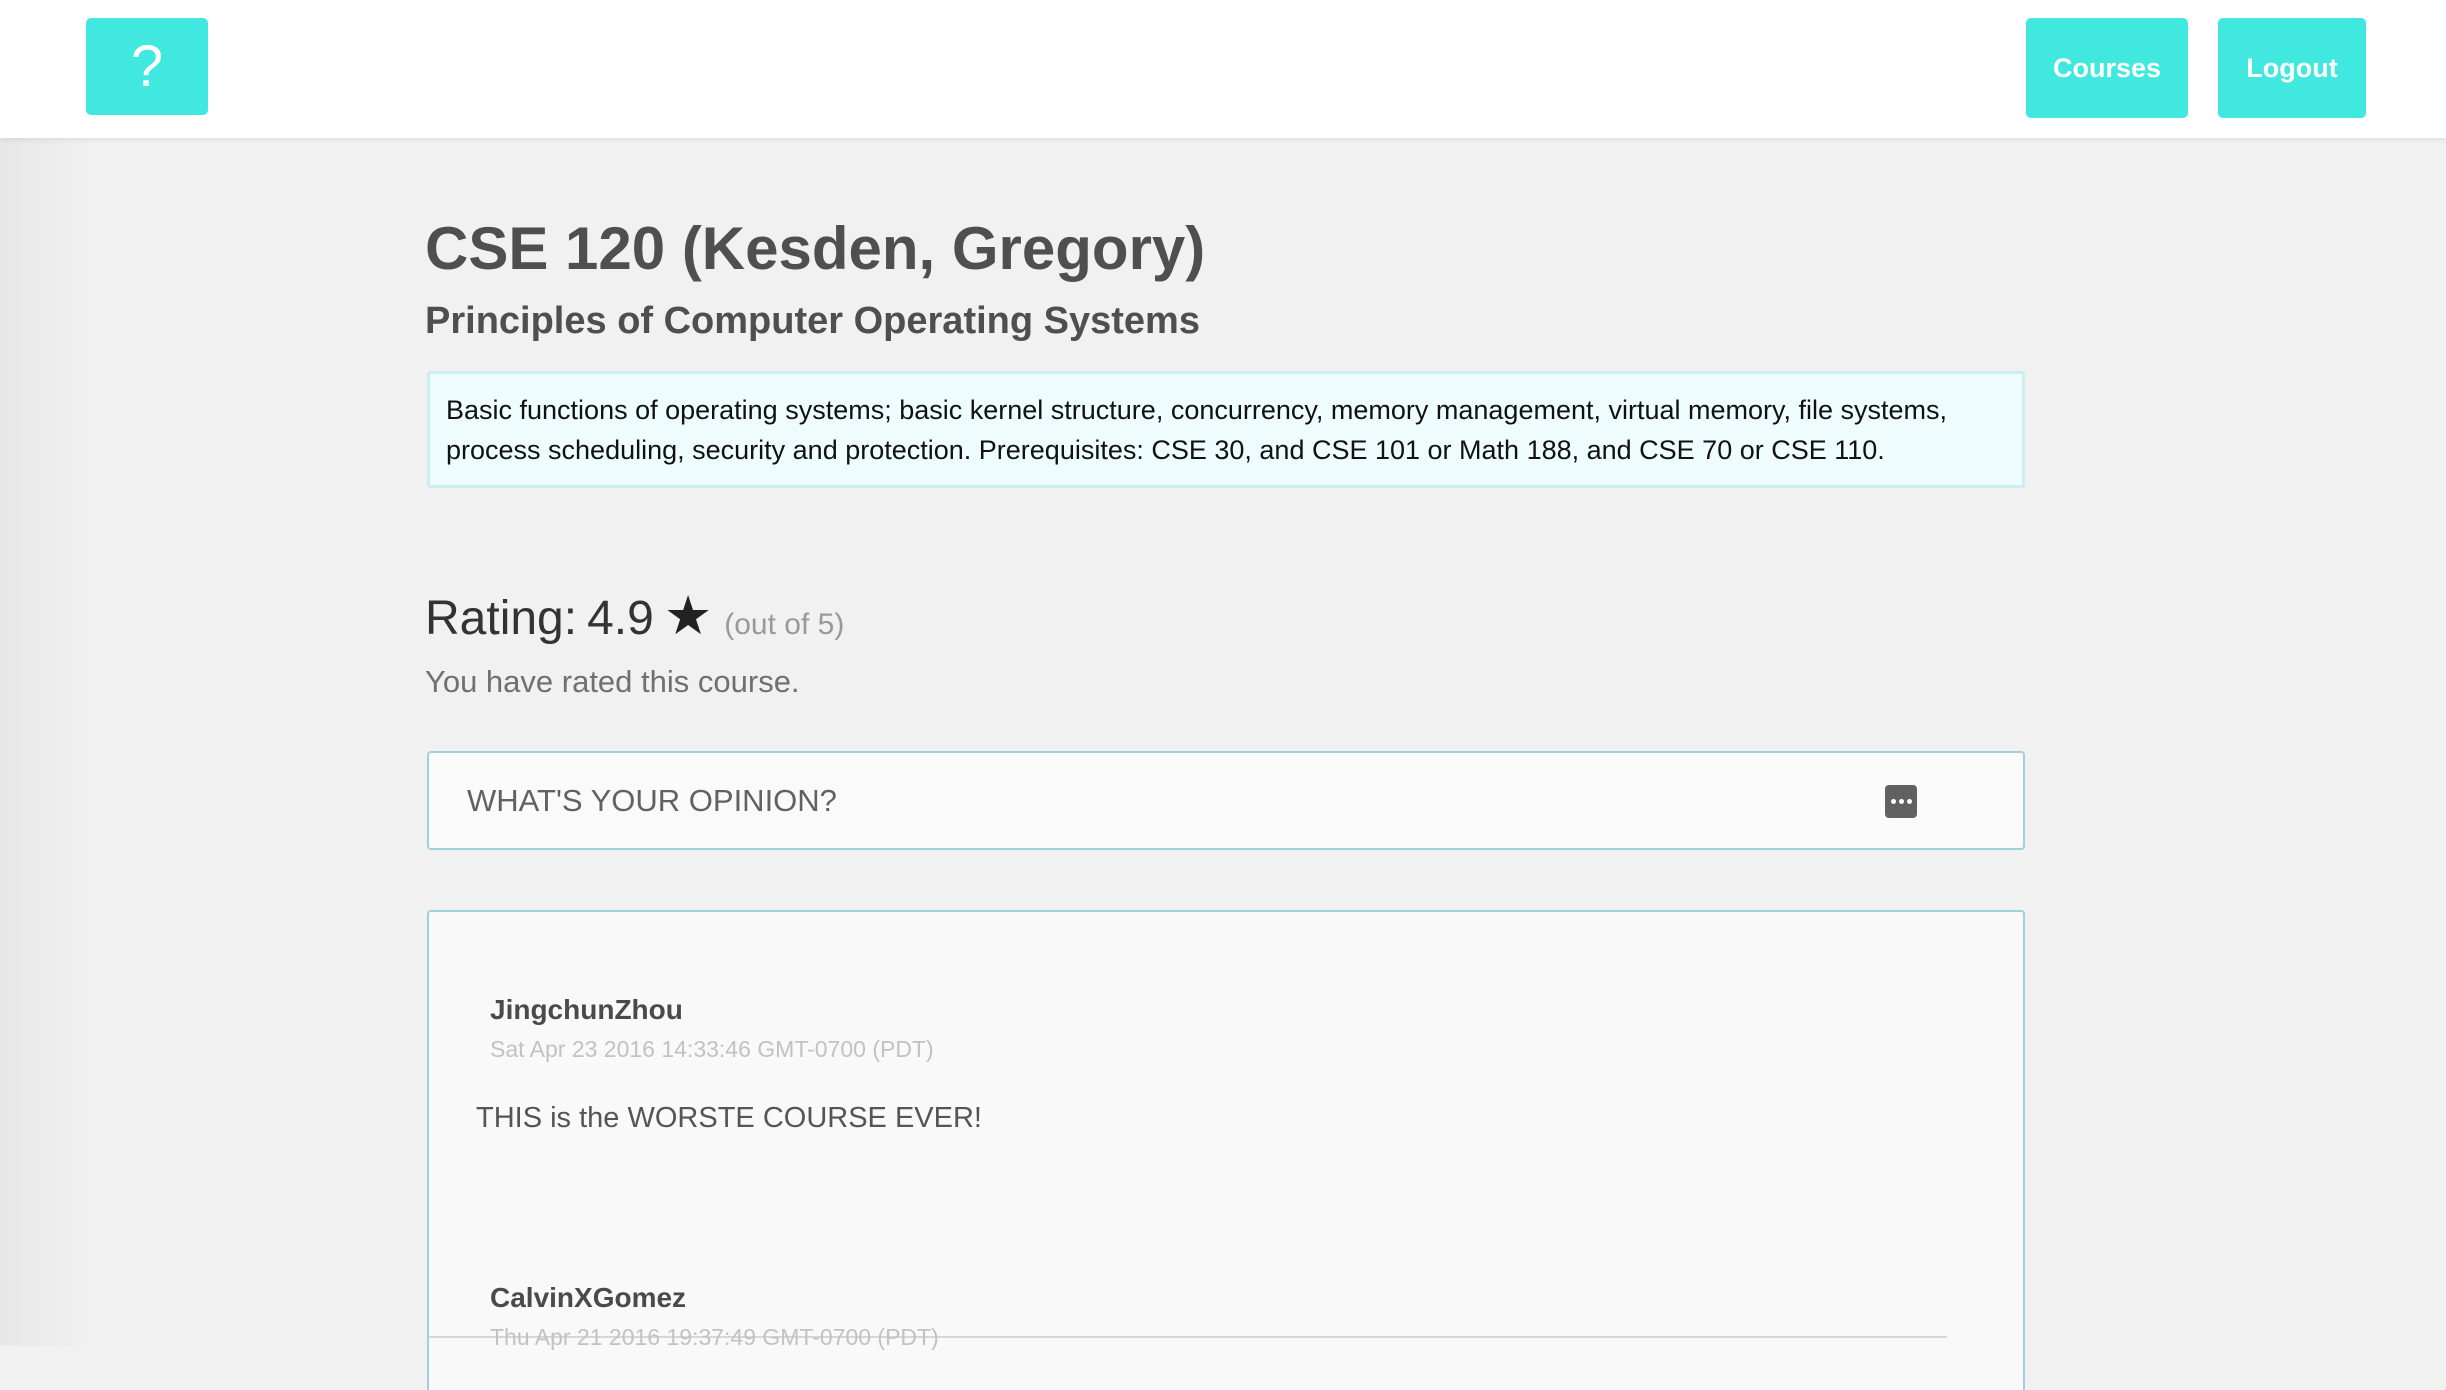 Image resolution: width=2446 pixels, height=1390 pixels. Describe the element at coordinates (2292, 68) in the screenshot. I see `logout-button: Logout` at that location.